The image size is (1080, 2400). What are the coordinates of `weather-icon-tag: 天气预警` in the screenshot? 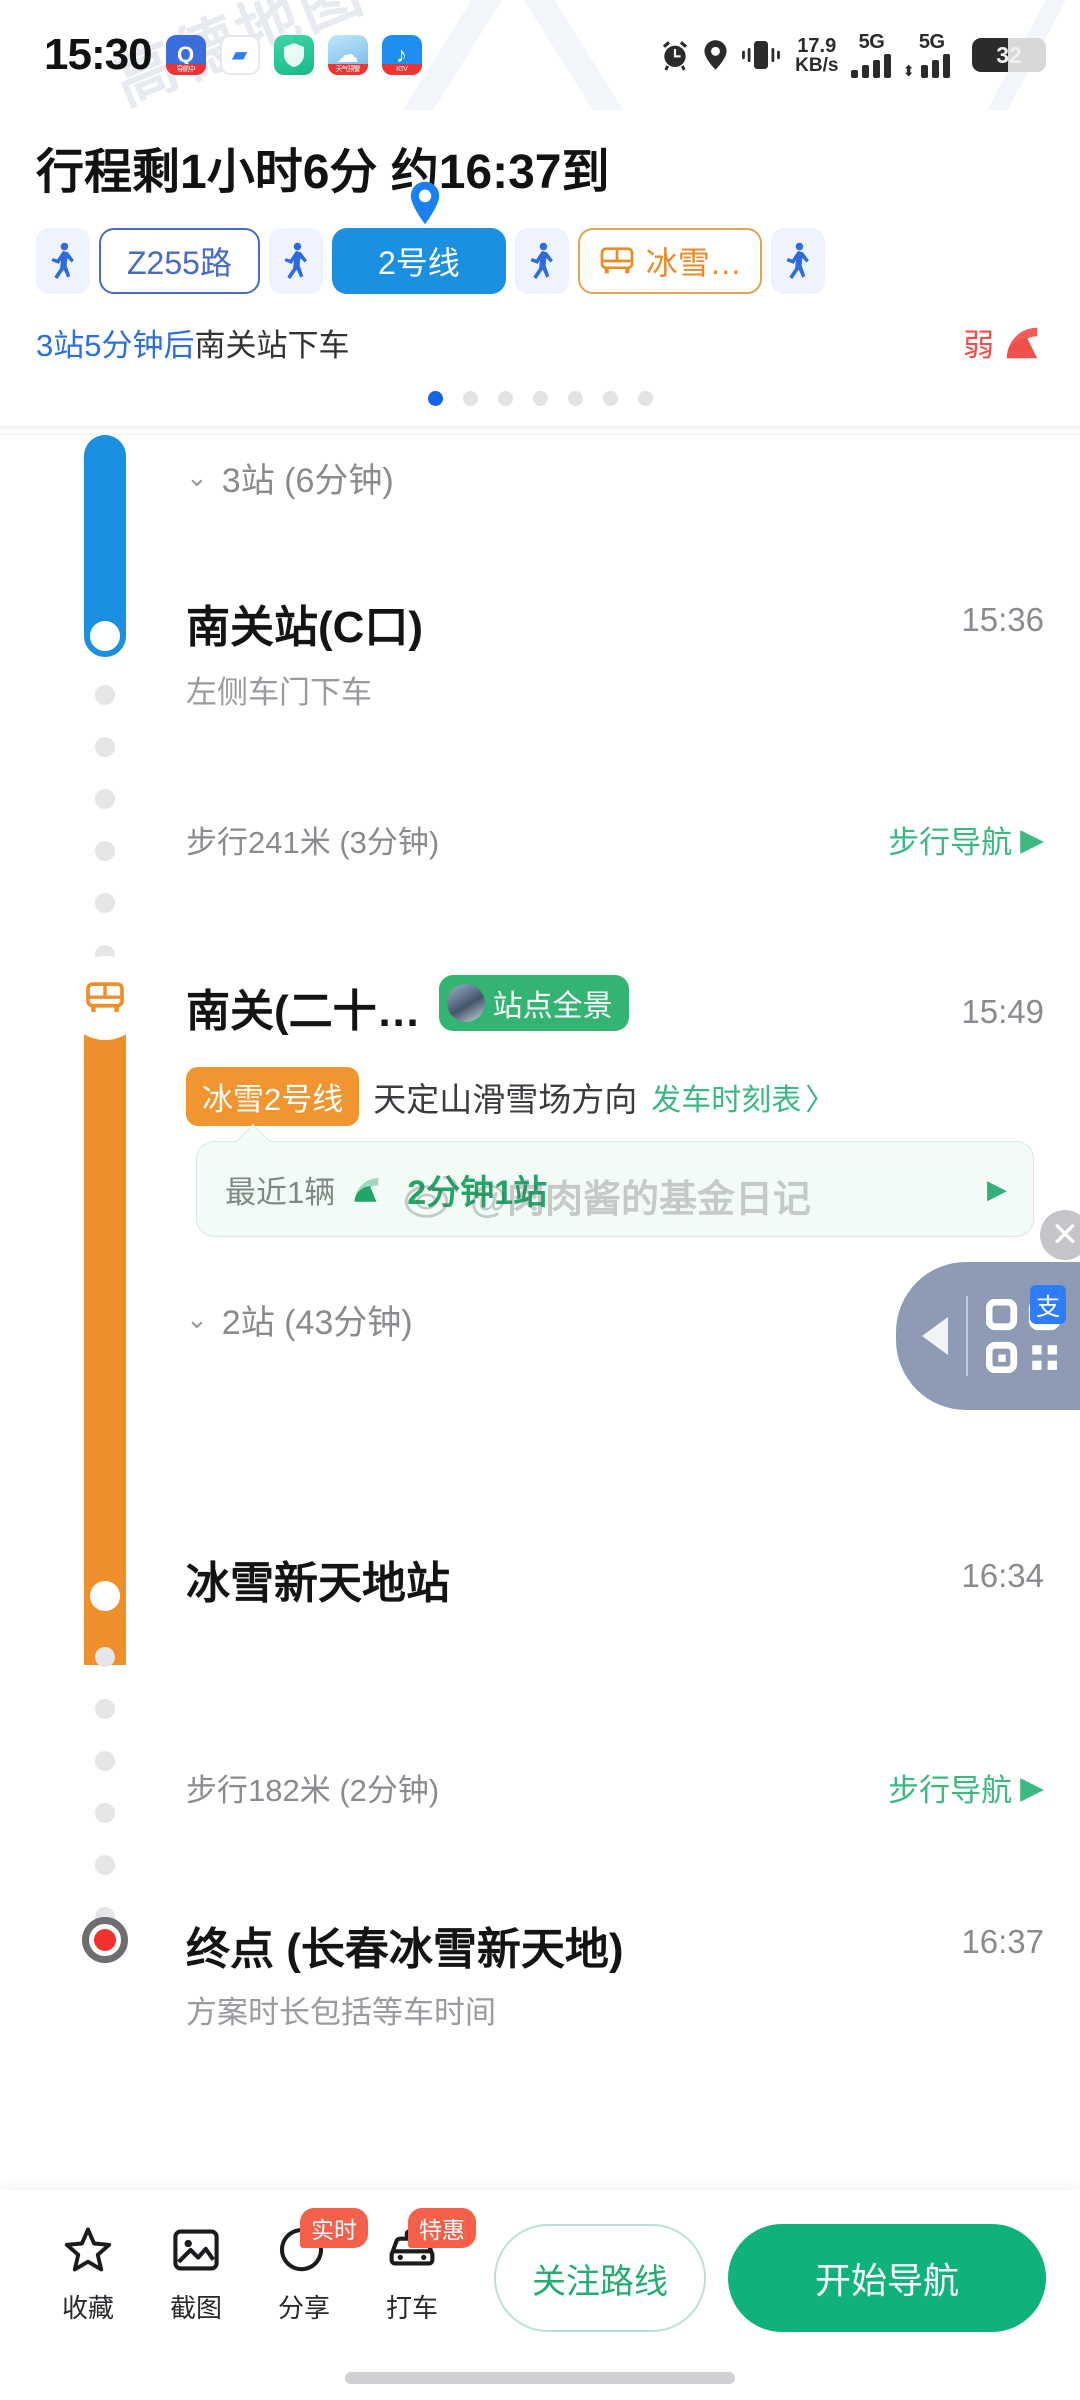 It's located at (347, 69).